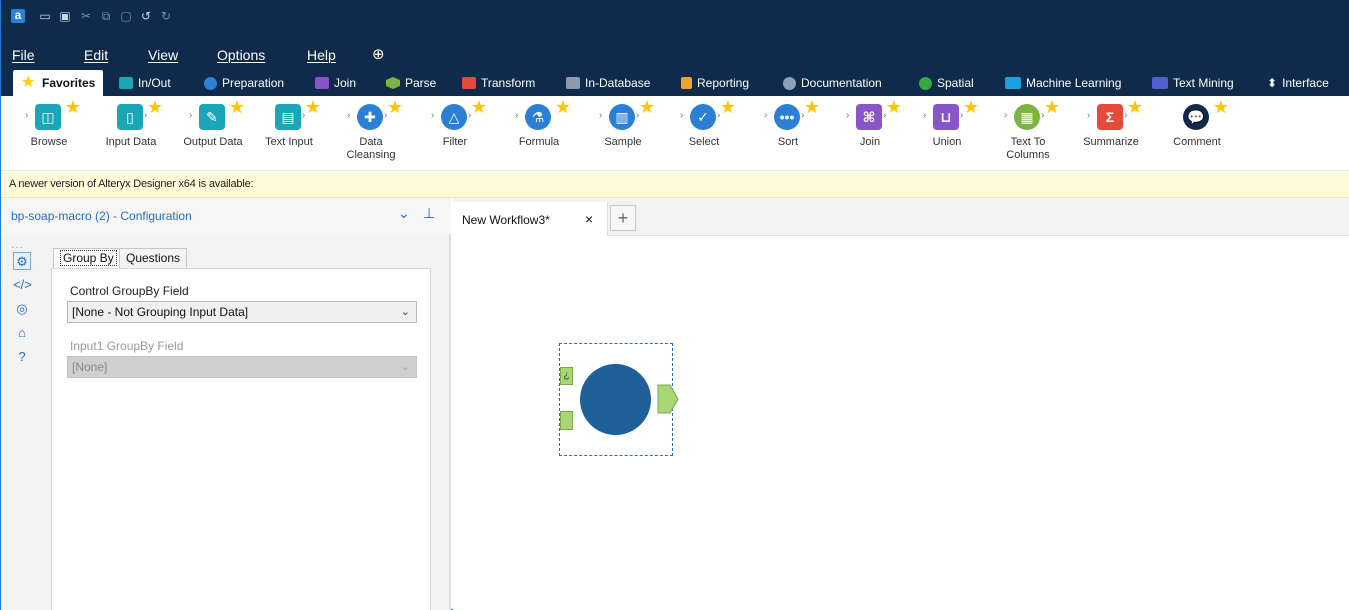 The height and width of the screenshot is (610, 1349). Describe the element at coordinates (22, 357) in the screenshot. I see `help-icon: ?` at that location.